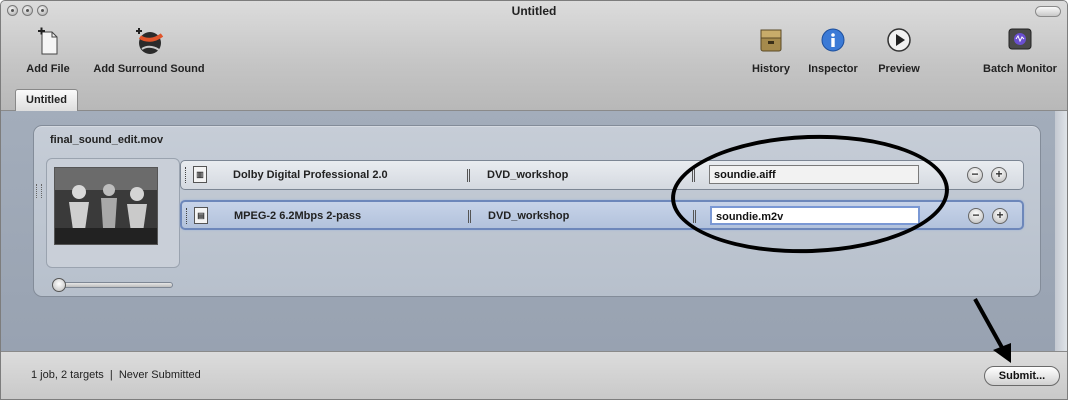 Image resolution: width=1071 pixels, height=402 pixels. I want to click on preview-label: Preview, so click(899, 69).